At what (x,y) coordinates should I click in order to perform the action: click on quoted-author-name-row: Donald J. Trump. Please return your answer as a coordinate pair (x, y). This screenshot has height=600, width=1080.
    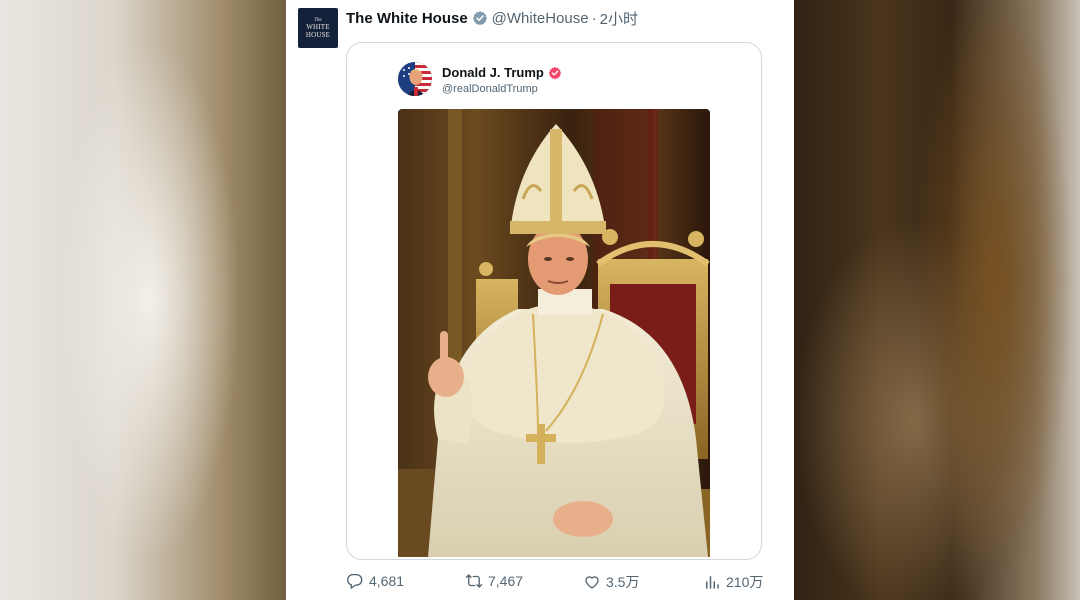
    Looking at the image, I should click on (502, 72).